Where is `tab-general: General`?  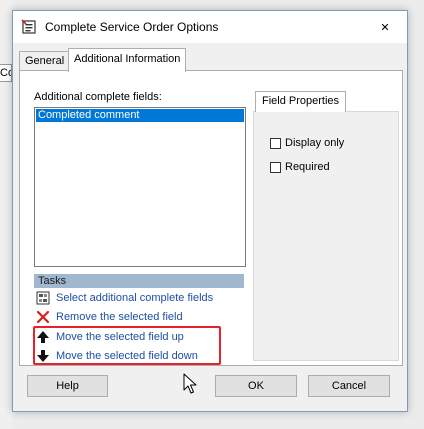
tab-general: General is located at coordinates (45, 61).